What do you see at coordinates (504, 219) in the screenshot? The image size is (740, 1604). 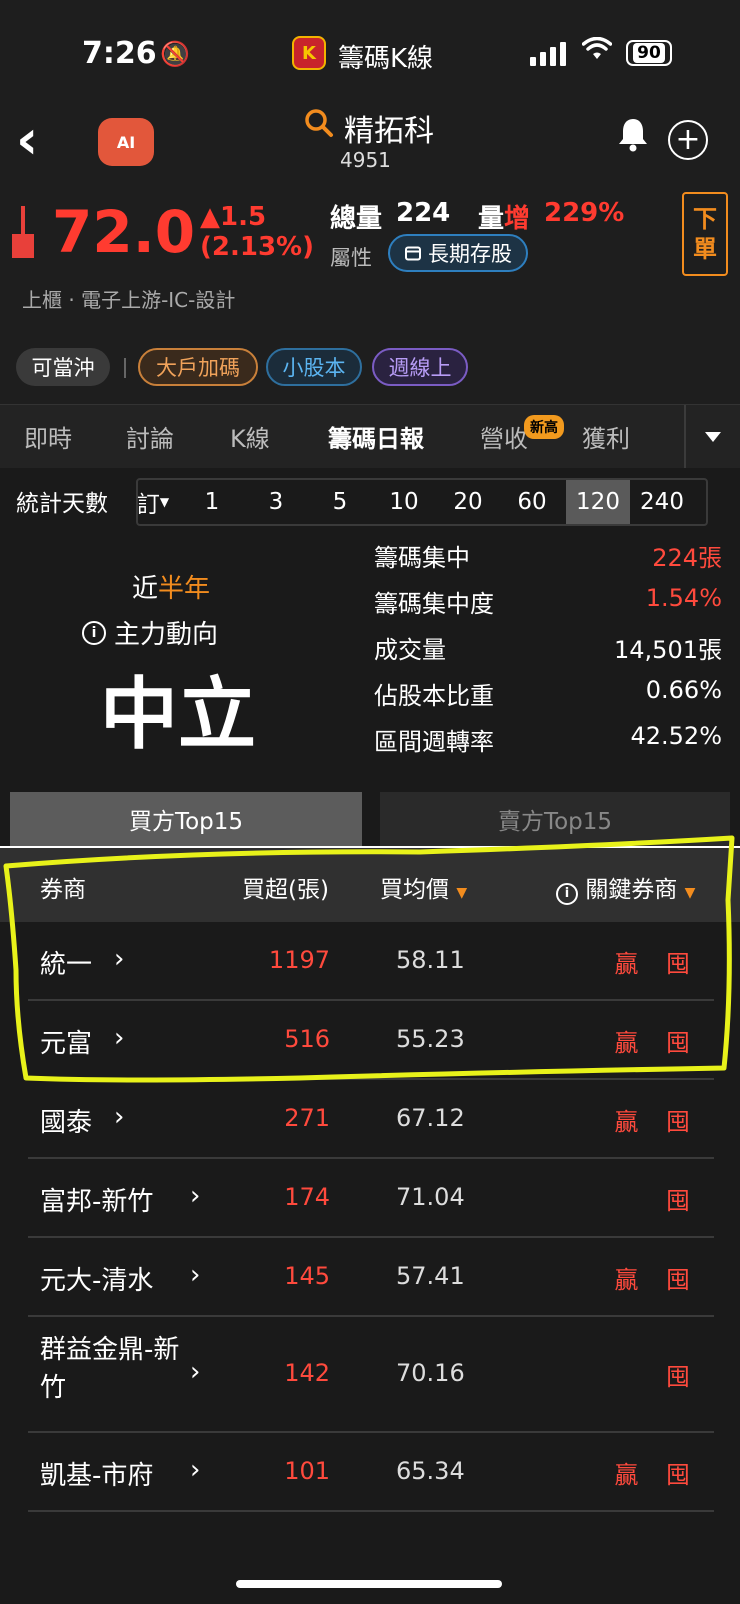 I see `volume-increase-label: 量增` at bounding box center [504, 219].